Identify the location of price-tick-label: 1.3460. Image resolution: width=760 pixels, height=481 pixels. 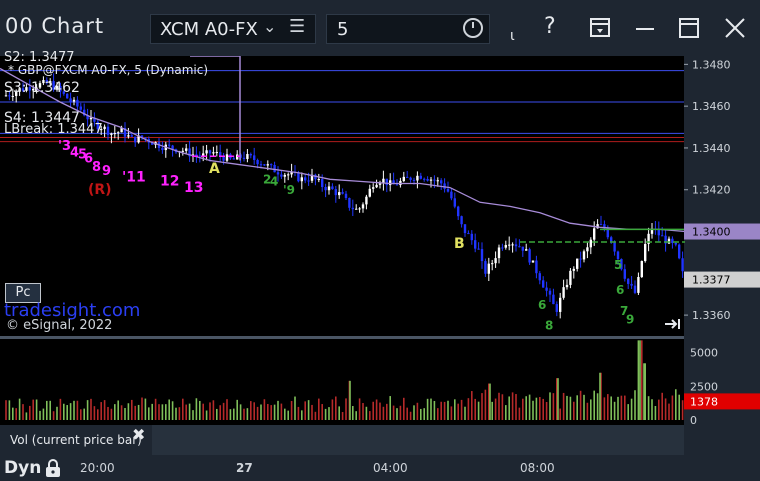
(711, 106).